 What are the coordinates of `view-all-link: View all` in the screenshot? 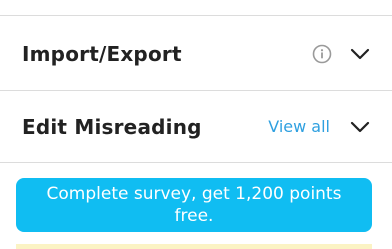 It's located at (299, 126).